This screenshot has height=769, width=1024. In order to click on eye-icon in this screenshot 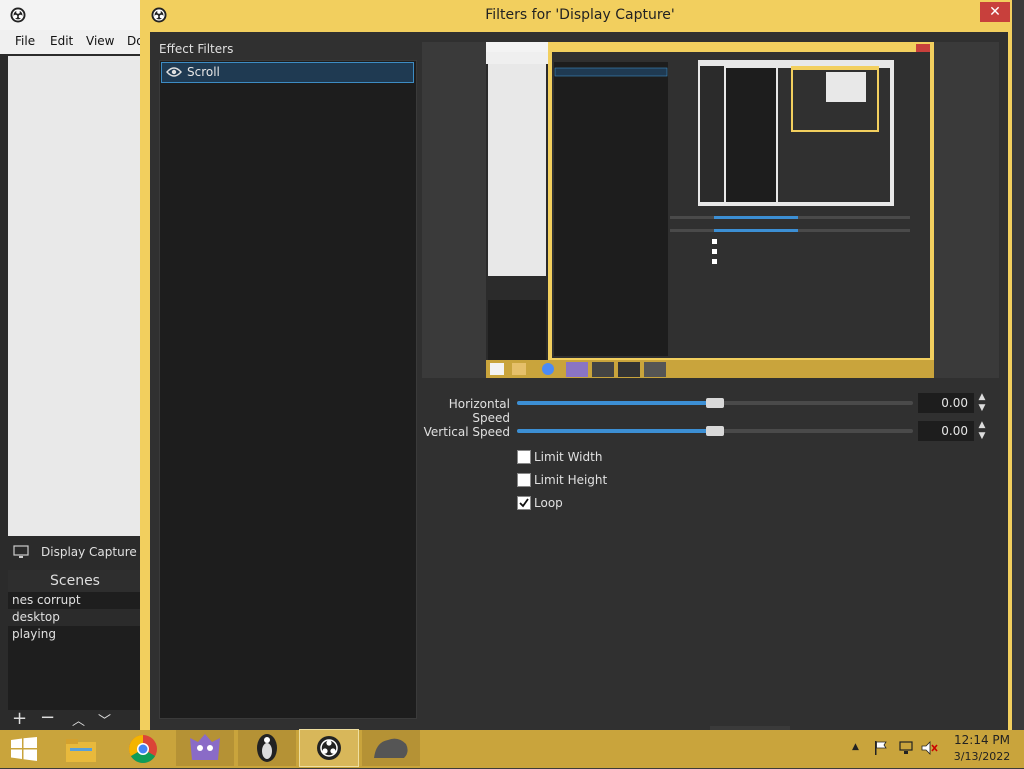, I will do `click(174, 72)`.